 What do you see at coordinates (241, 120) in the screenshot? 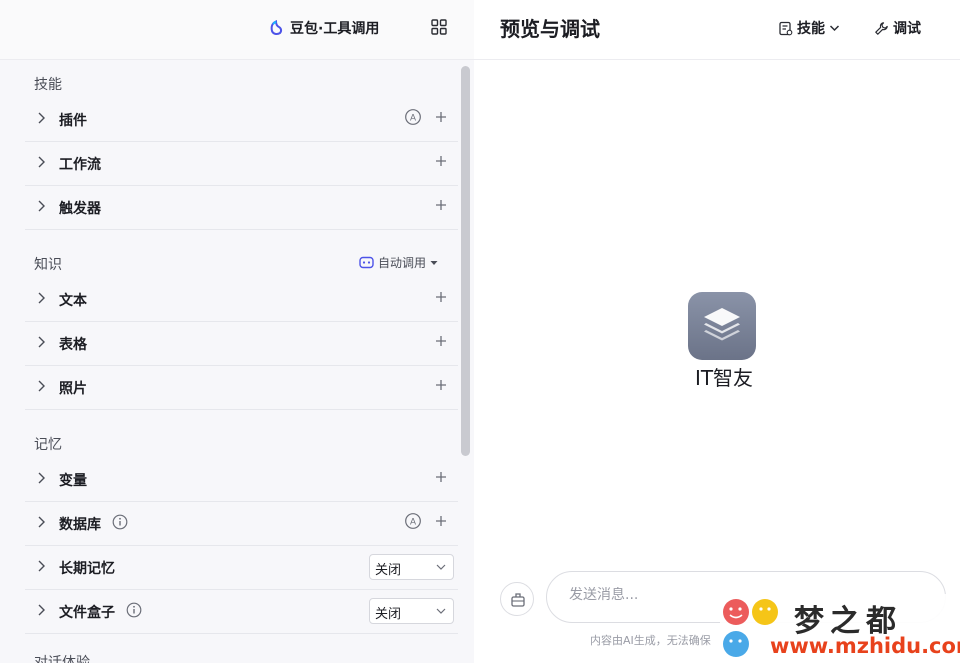
I see `skill-row-plugin: 插件 A` at bounding box center [241, 120].